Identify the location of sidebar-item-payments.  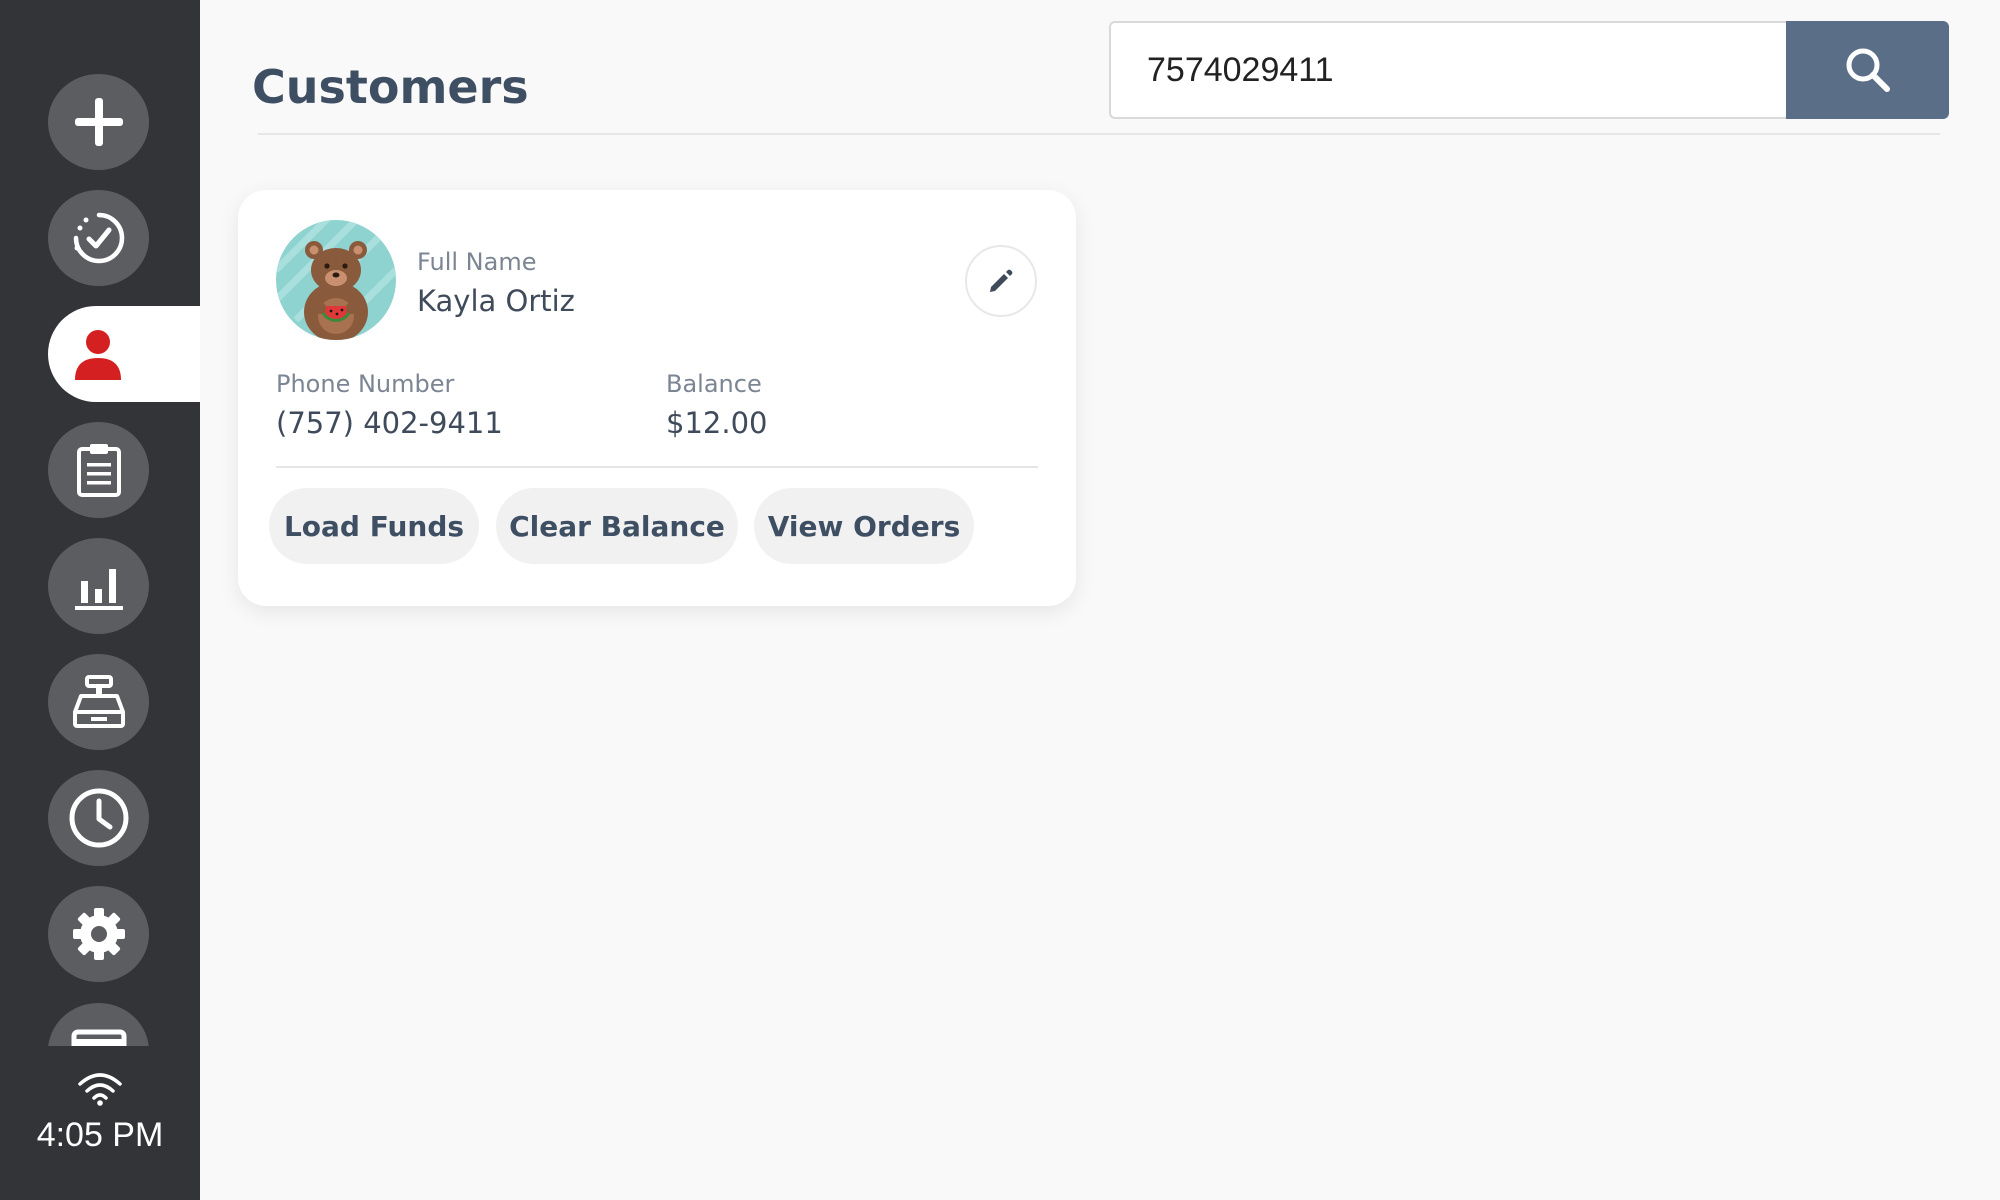
(98, 1024).